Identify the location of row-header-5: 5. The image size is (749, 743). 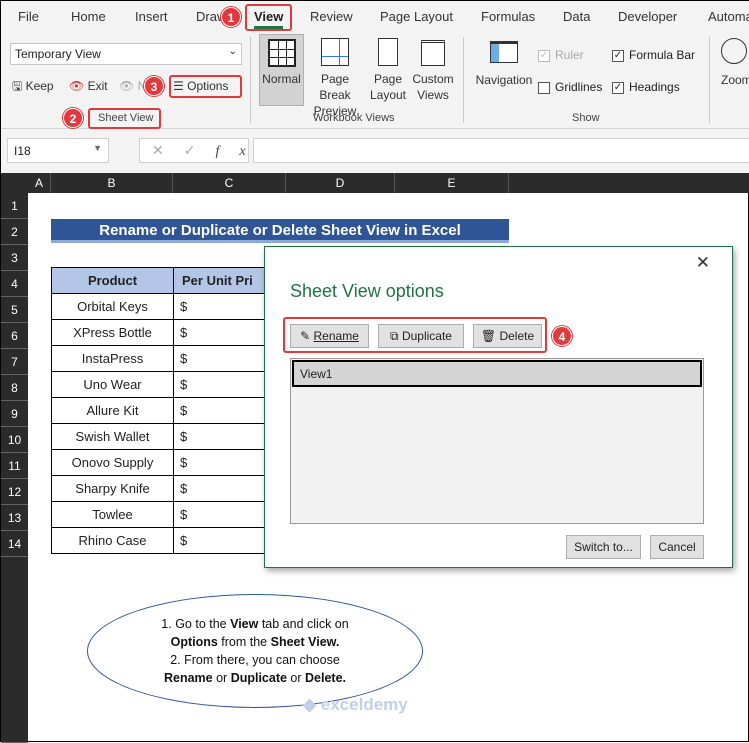
(14, 310).